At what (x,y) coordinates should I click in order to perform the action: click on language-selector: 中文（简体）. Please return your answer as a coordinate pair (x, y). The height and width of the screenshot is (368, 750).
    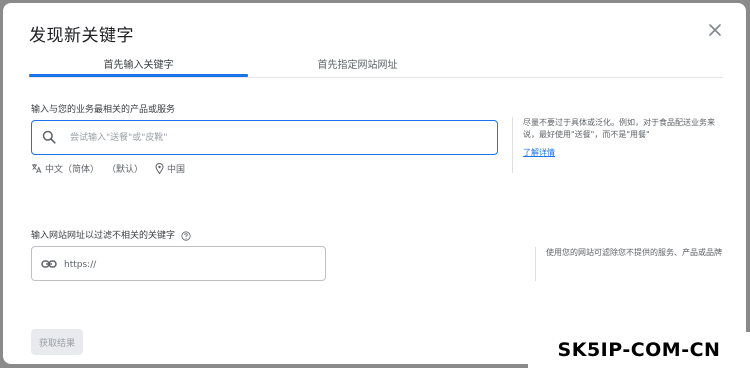
    Looking at the image, I should click on (65, 168).